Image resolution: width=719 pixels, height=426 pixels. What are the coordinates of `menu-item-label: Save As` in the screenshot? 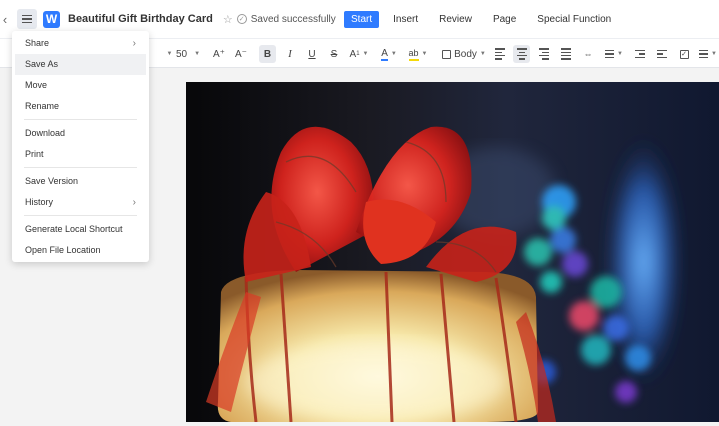 It's located at (42, 64).